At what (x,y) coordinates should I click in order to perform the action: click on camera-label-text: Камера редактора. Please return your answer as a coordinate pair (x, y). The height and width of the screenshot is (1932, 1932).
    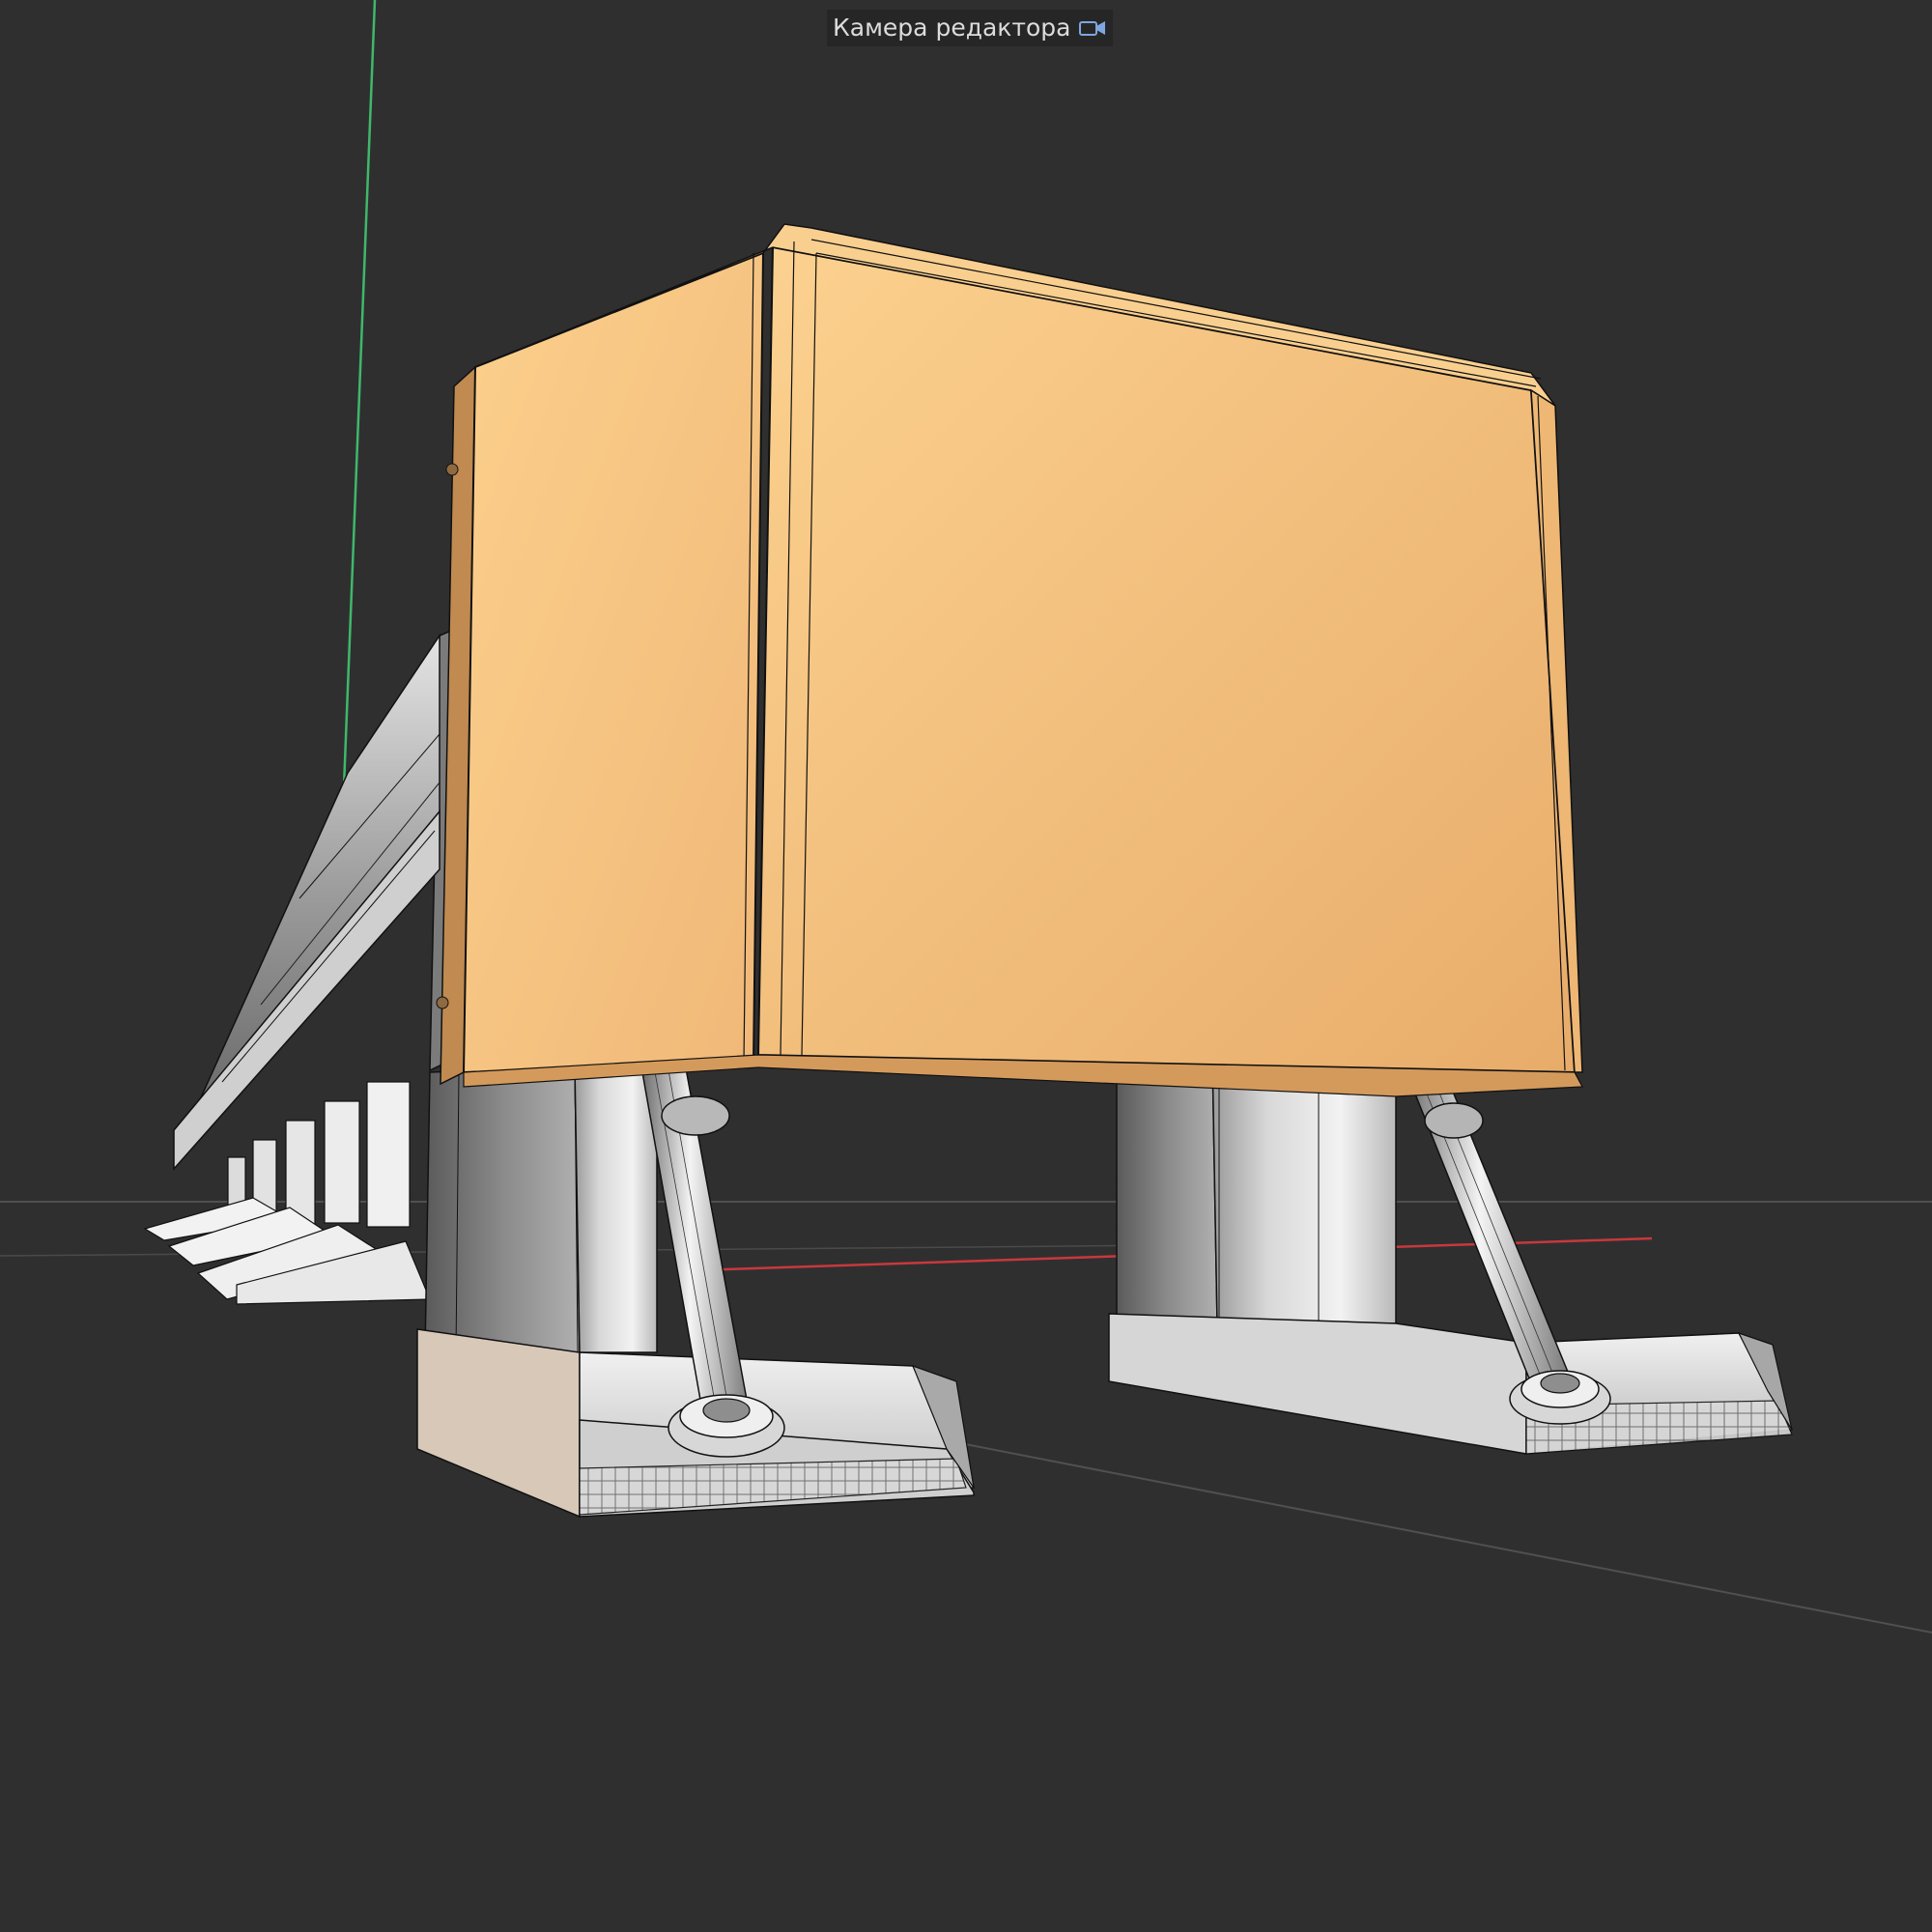
    Looking at the image, I should click on (952, 28).